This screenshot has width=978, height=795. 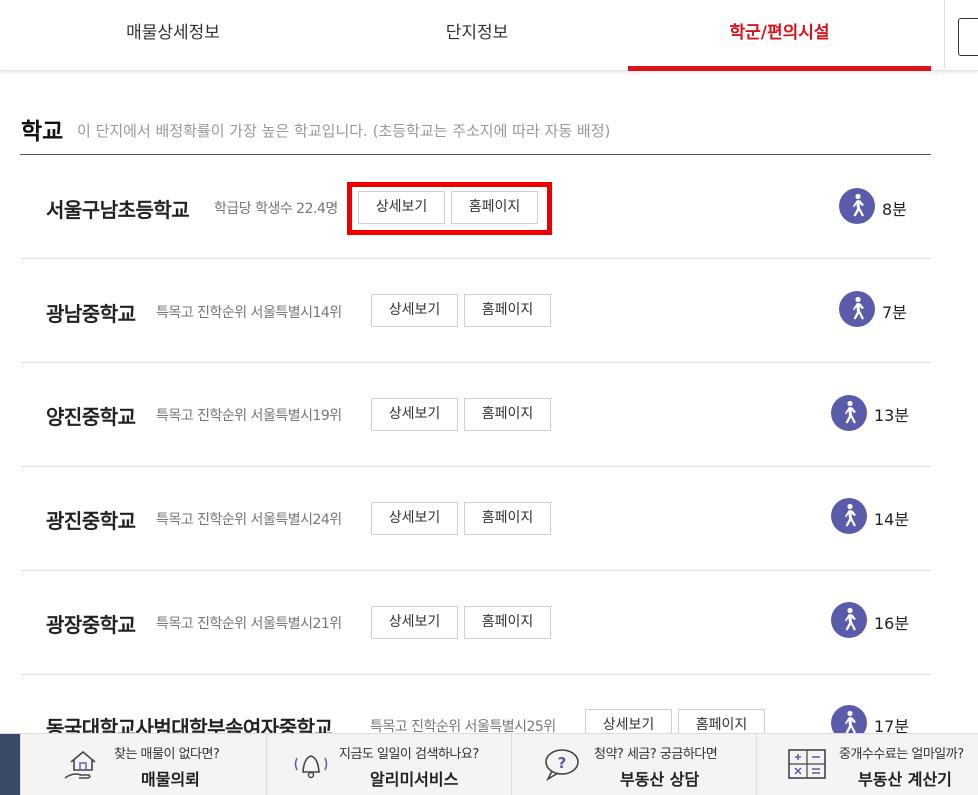 I want to click on walking-minutes: 13분, so click(x=892, y=415).